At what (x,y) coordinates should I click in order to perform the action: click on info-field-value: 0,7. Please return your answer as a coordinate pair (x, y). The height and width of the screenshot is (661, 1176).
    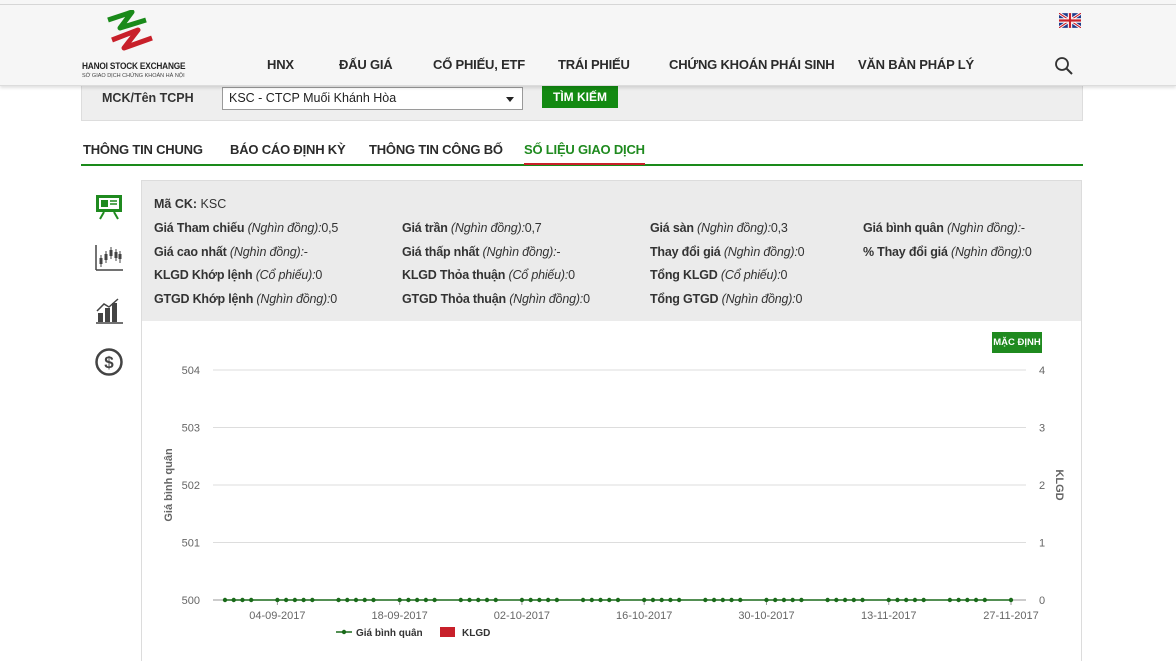
    Looking at the image, I should click on (533, 228).